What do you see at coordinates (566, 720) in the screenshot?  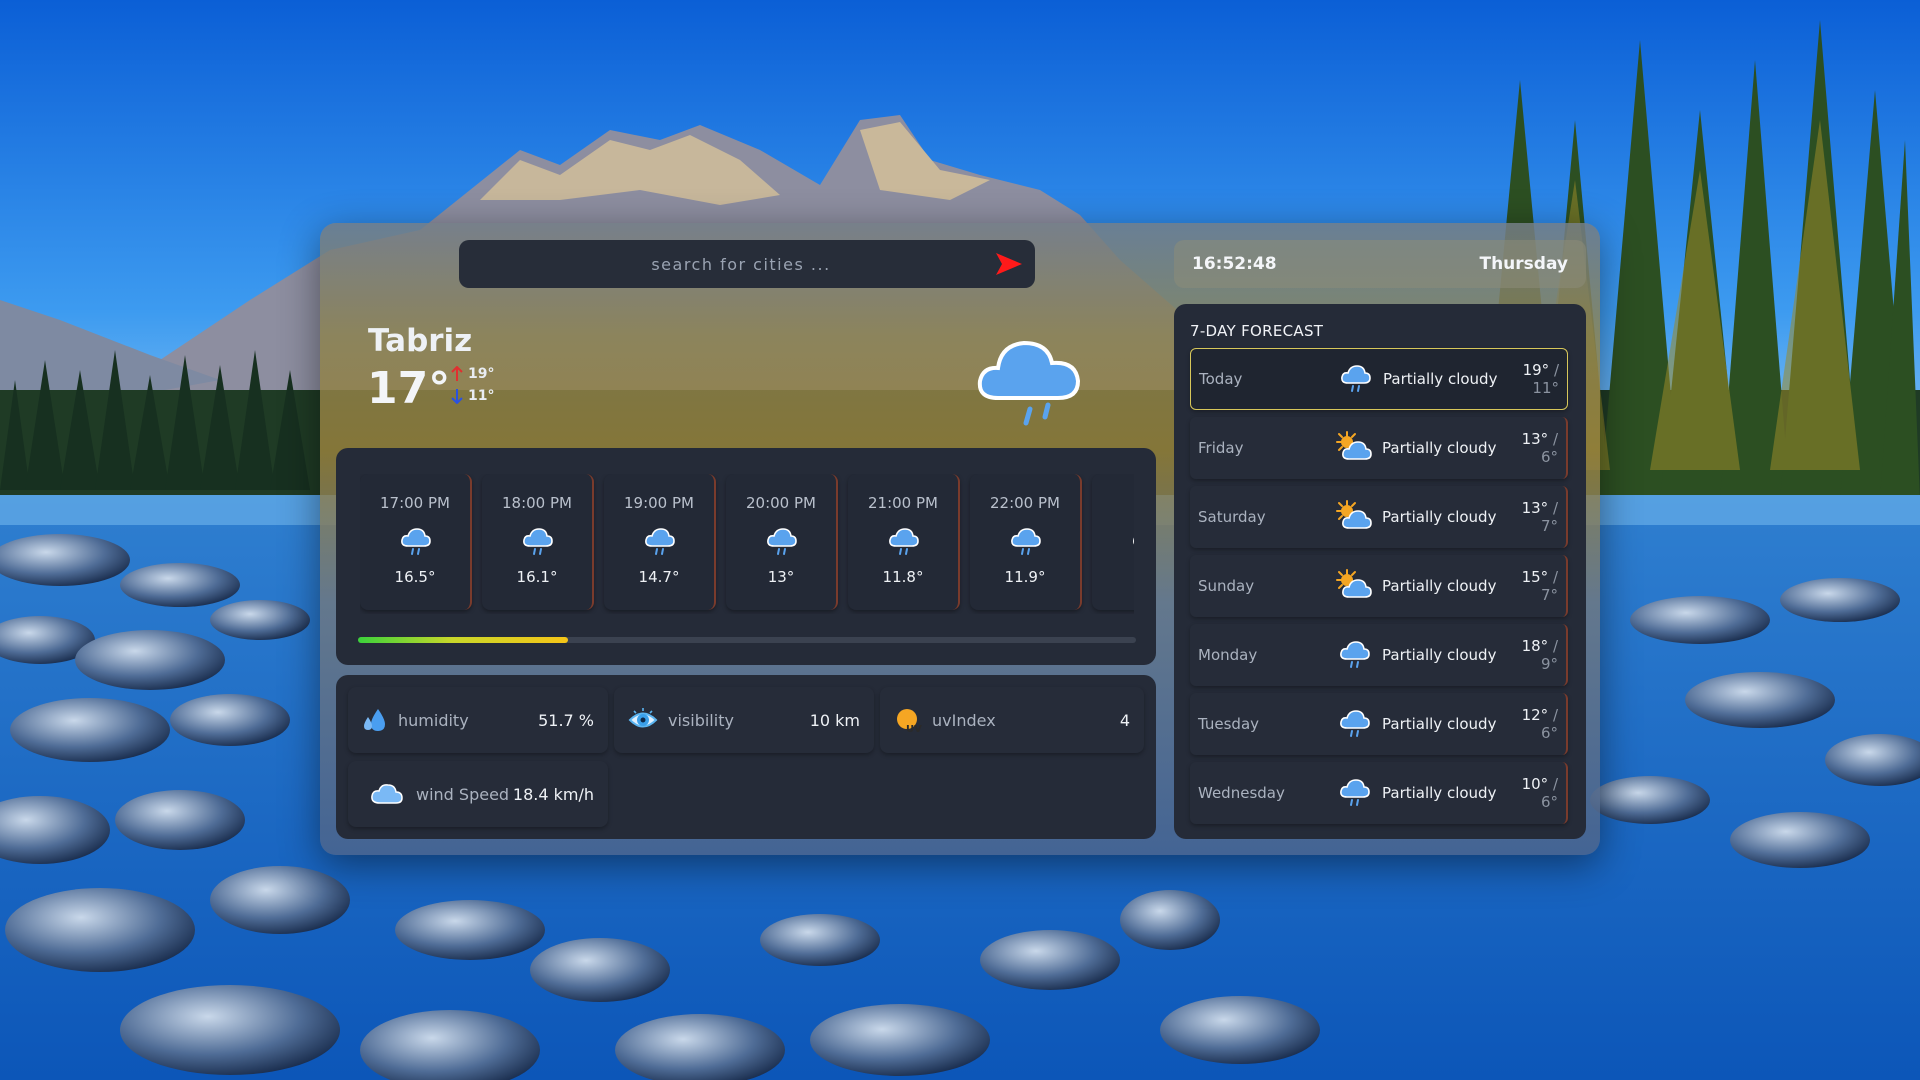 I see `humidity-value: 51.7 %` at bounding box center [566, 720].